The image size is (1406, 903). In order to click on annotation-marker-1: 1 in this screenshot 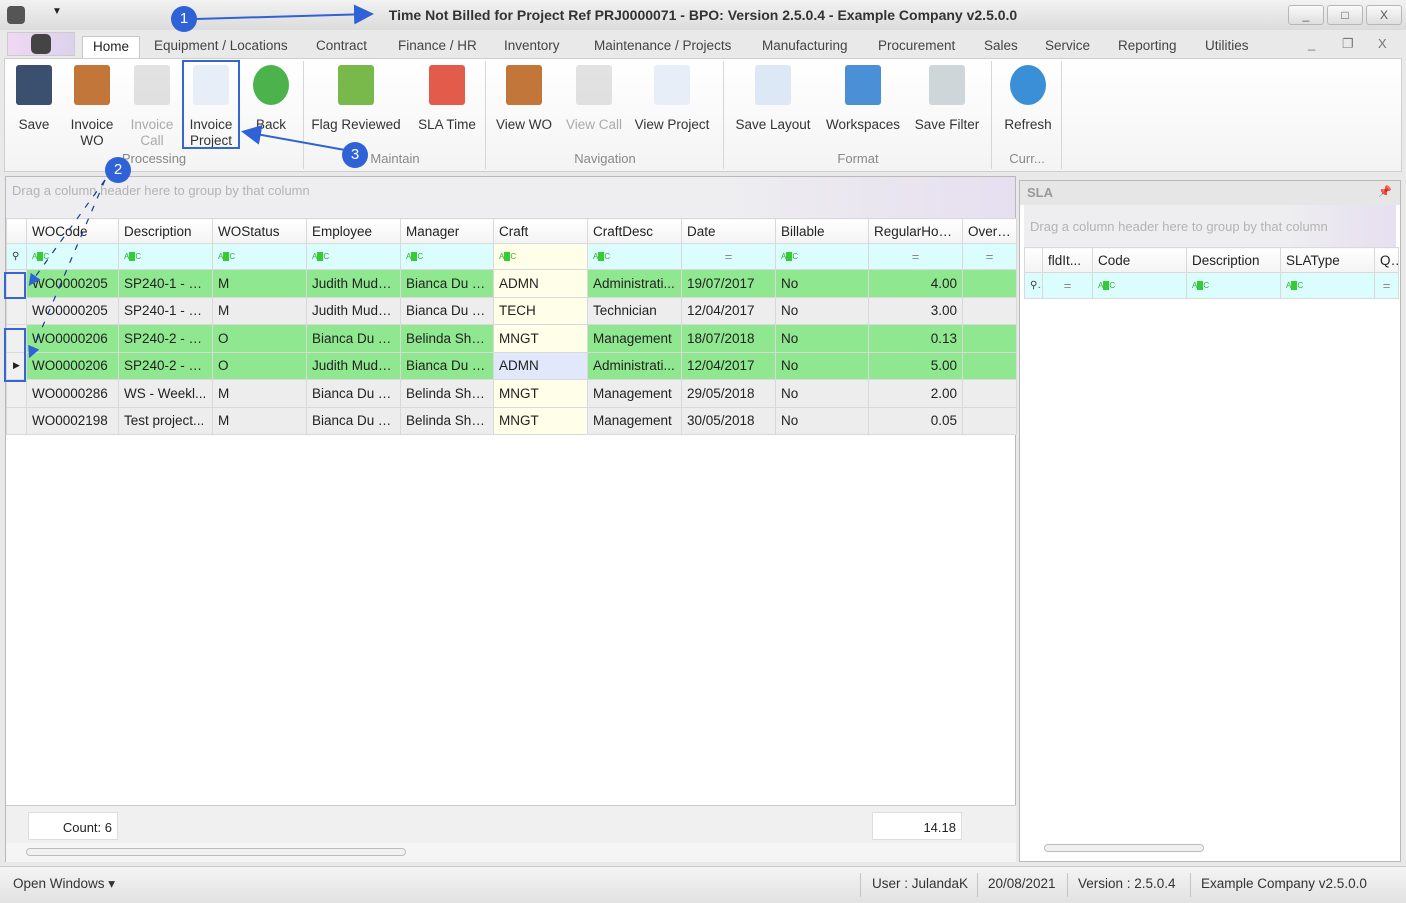, I will do `click(184, 19)`.